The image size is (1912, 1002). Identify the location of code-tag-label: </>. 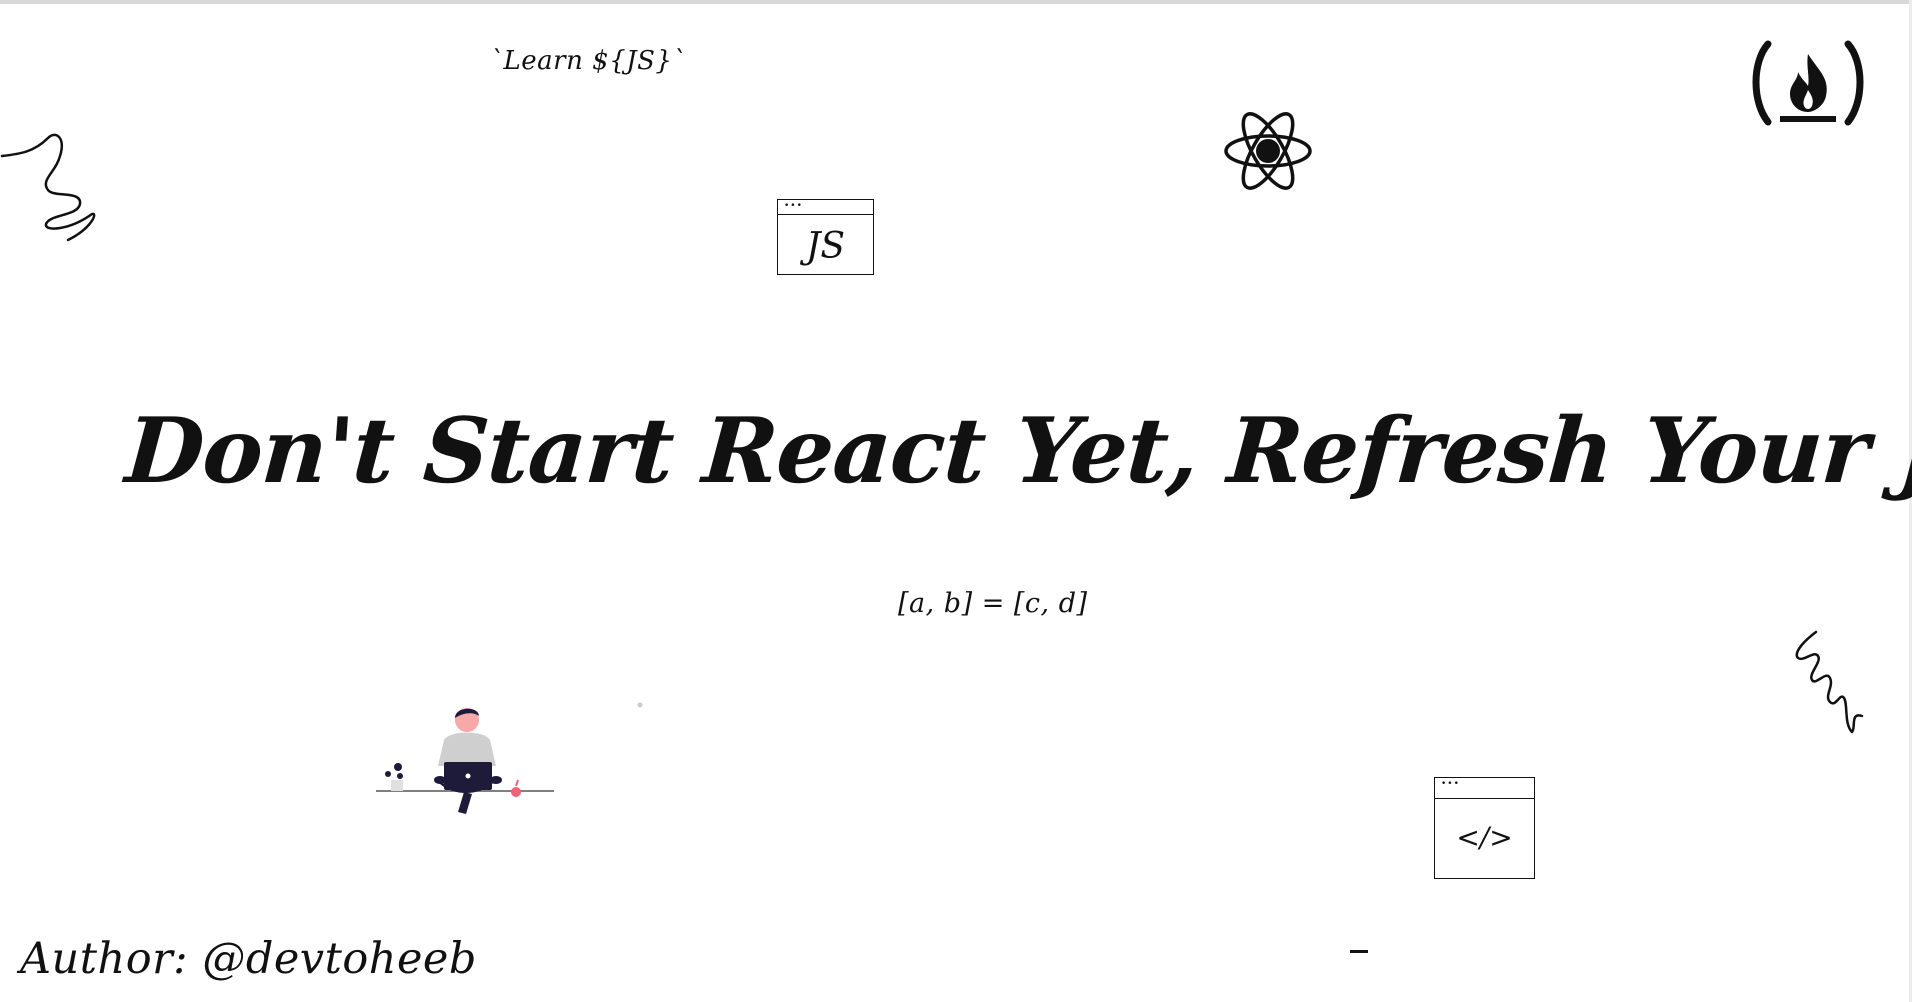
(1484, 837).